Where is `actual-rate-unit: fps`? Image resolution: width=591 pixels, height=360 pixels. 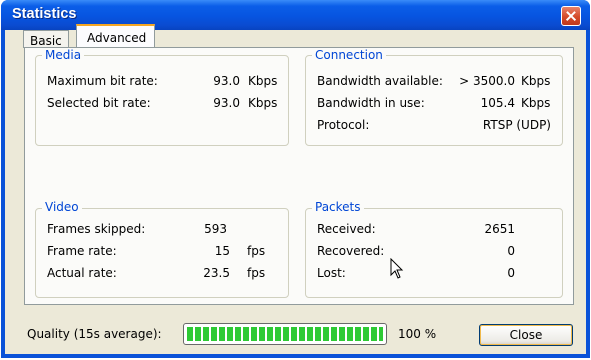 actual-rate-unit: fps is located at coordinates (256, 273).